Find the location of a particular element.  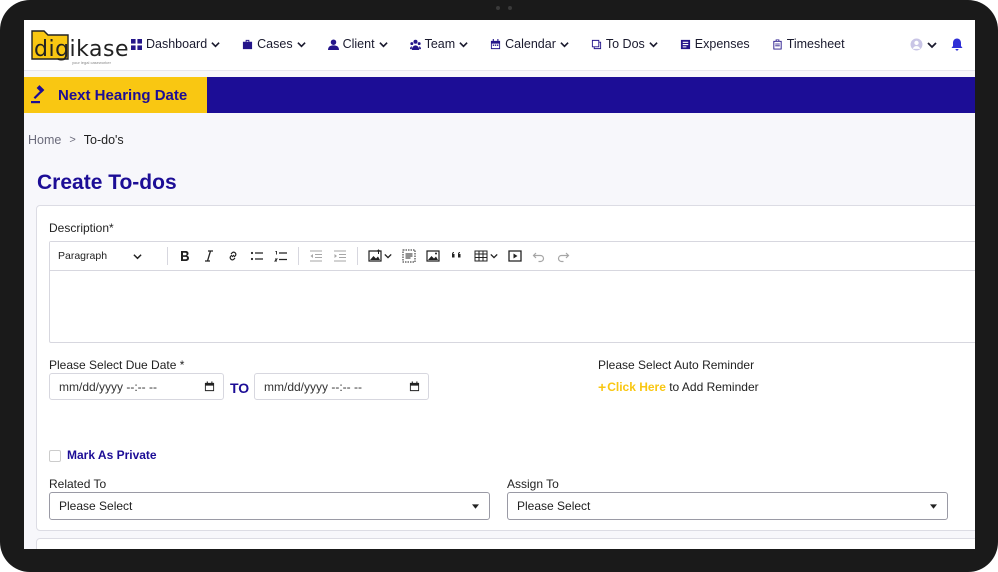

brand-logo: digikase your legal caseworker is located at coordinates (79, 46).